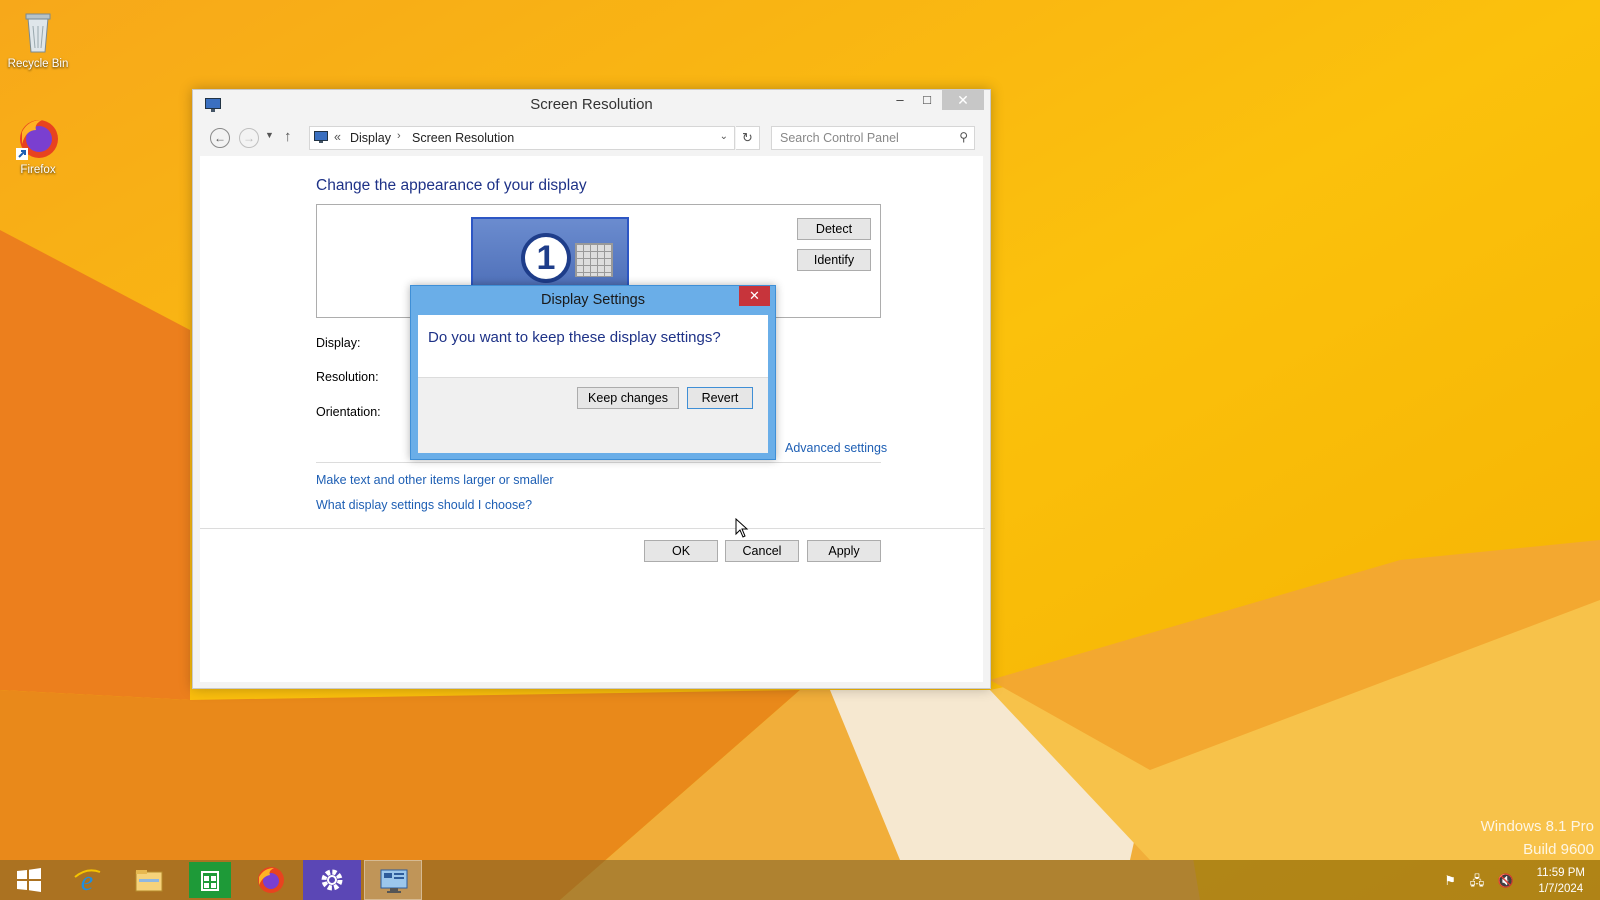 The height and width of the screenshot is (900, 1600). I want to click on maximize-button: □, so click(927, 100).